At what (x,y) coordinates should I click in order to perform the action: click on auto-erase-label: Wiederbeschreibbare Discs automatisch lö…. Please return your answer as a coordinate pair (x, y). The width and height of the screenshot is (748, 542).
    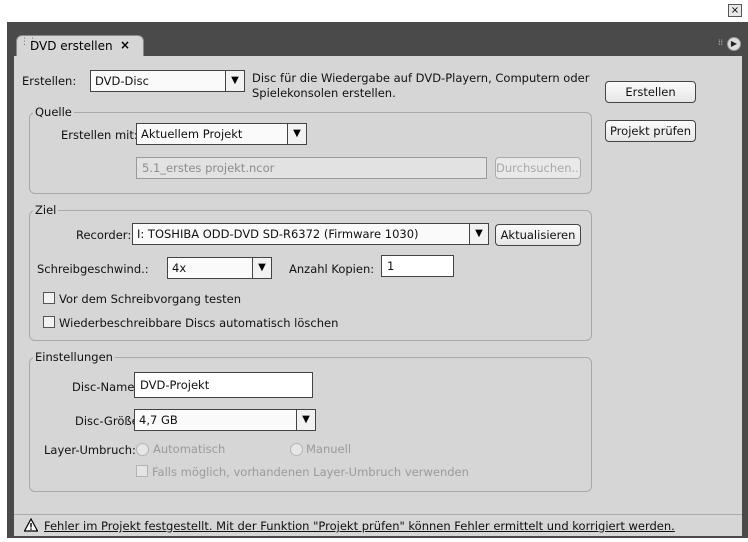
    Looking at the image, I should click on (199, 323).